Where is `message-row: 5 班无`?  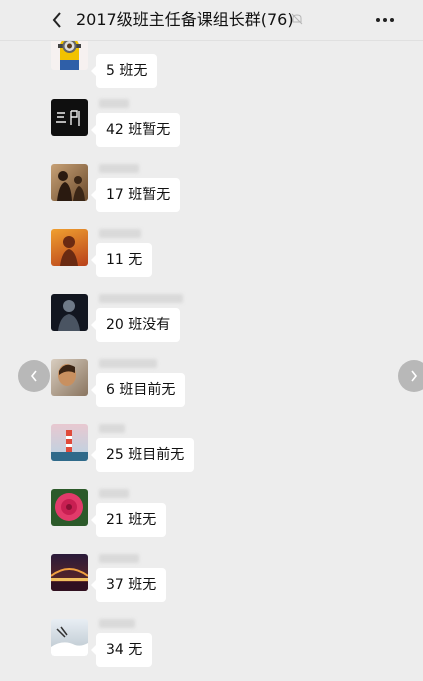 message-row: 5 班无 is located at coordinates (211, 69).